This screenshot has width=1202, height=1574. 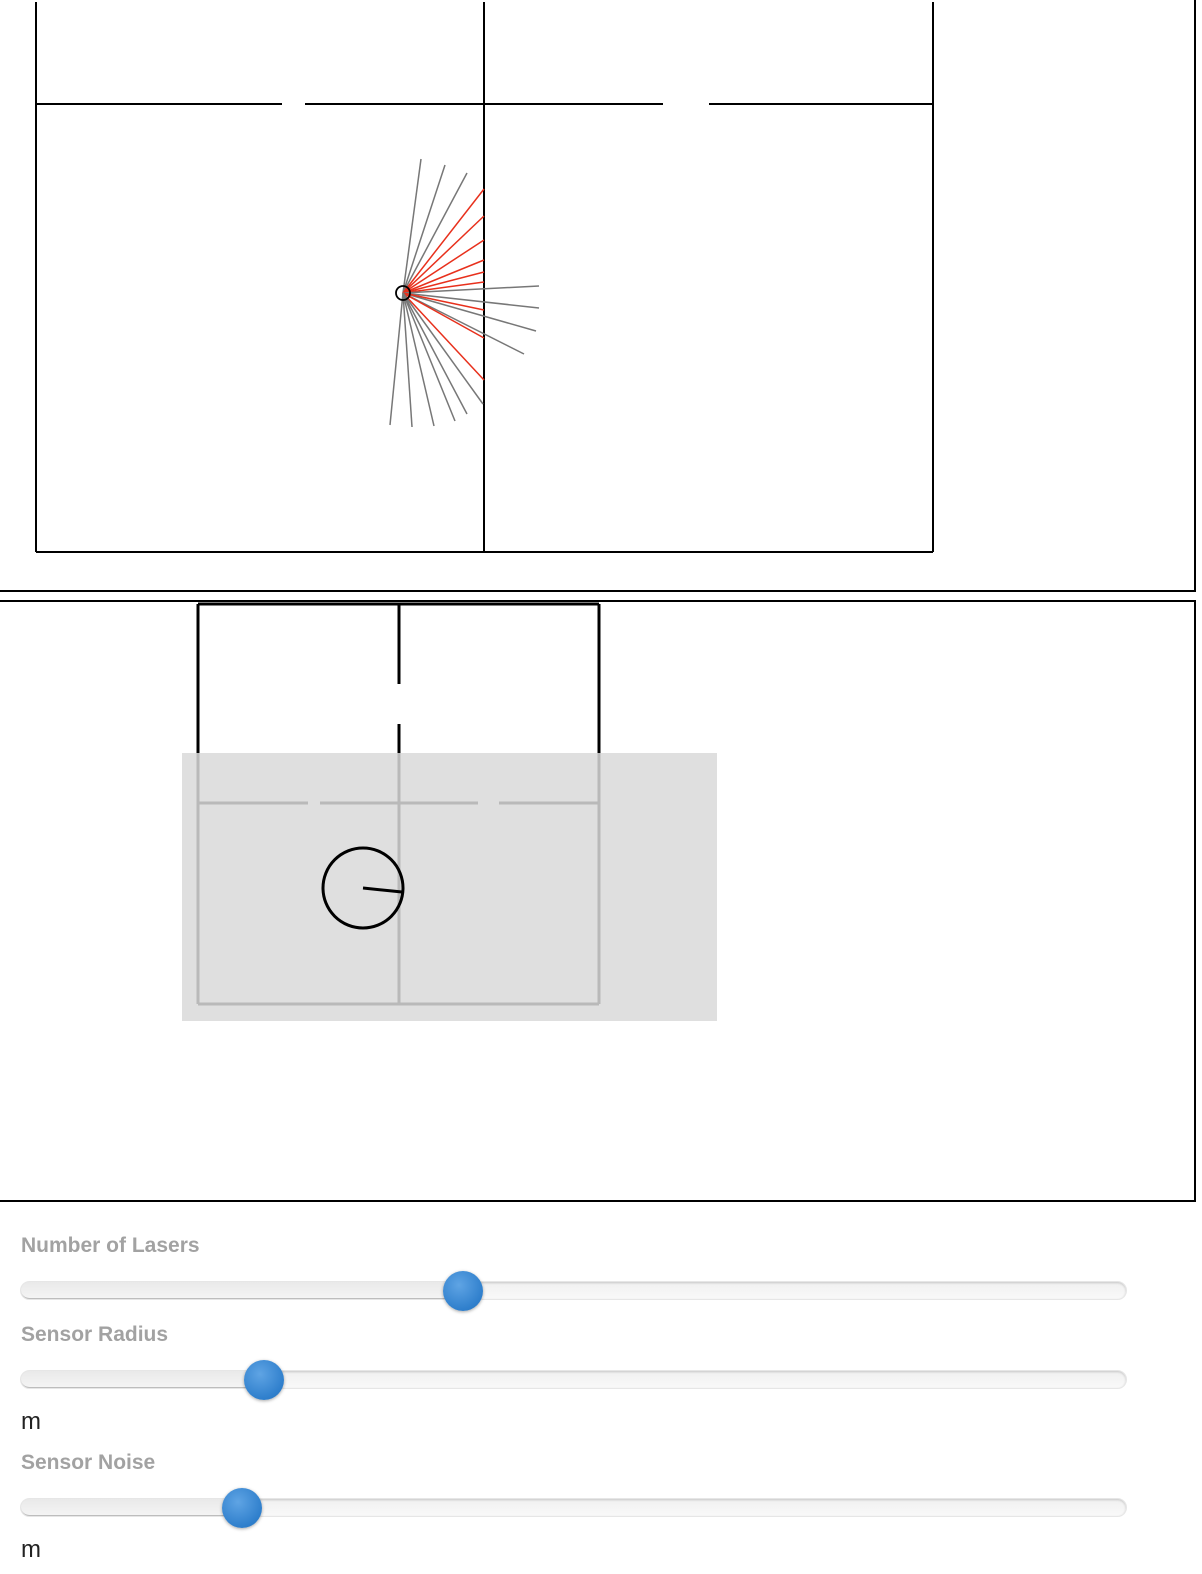 What do you see at coordinates (242, 1507) in the screenshot?
I see `noise-slider-handle` at bounding box center [242, 1507].